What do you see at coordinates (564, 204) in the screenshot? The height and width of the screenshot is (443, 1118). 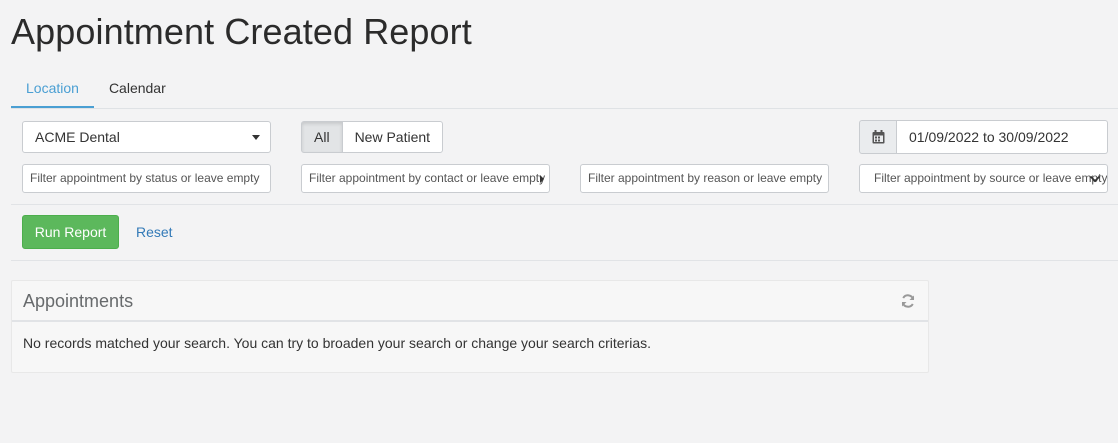 I see `filter-divider` at bounding box center [564, 204].